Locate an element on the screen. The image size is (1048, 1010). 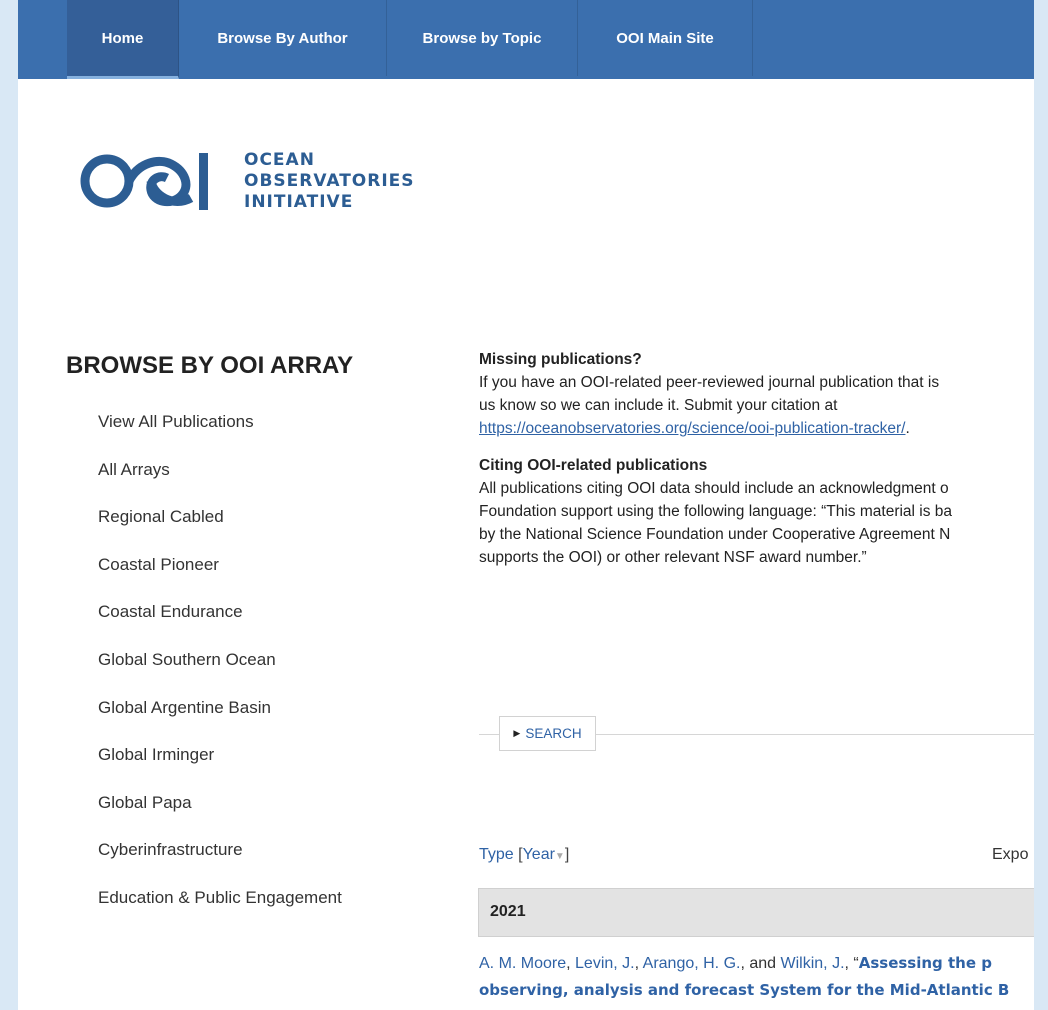
sidebar-title: BROWSE BY OOI ARRAY is located at coordinates (210, 365).